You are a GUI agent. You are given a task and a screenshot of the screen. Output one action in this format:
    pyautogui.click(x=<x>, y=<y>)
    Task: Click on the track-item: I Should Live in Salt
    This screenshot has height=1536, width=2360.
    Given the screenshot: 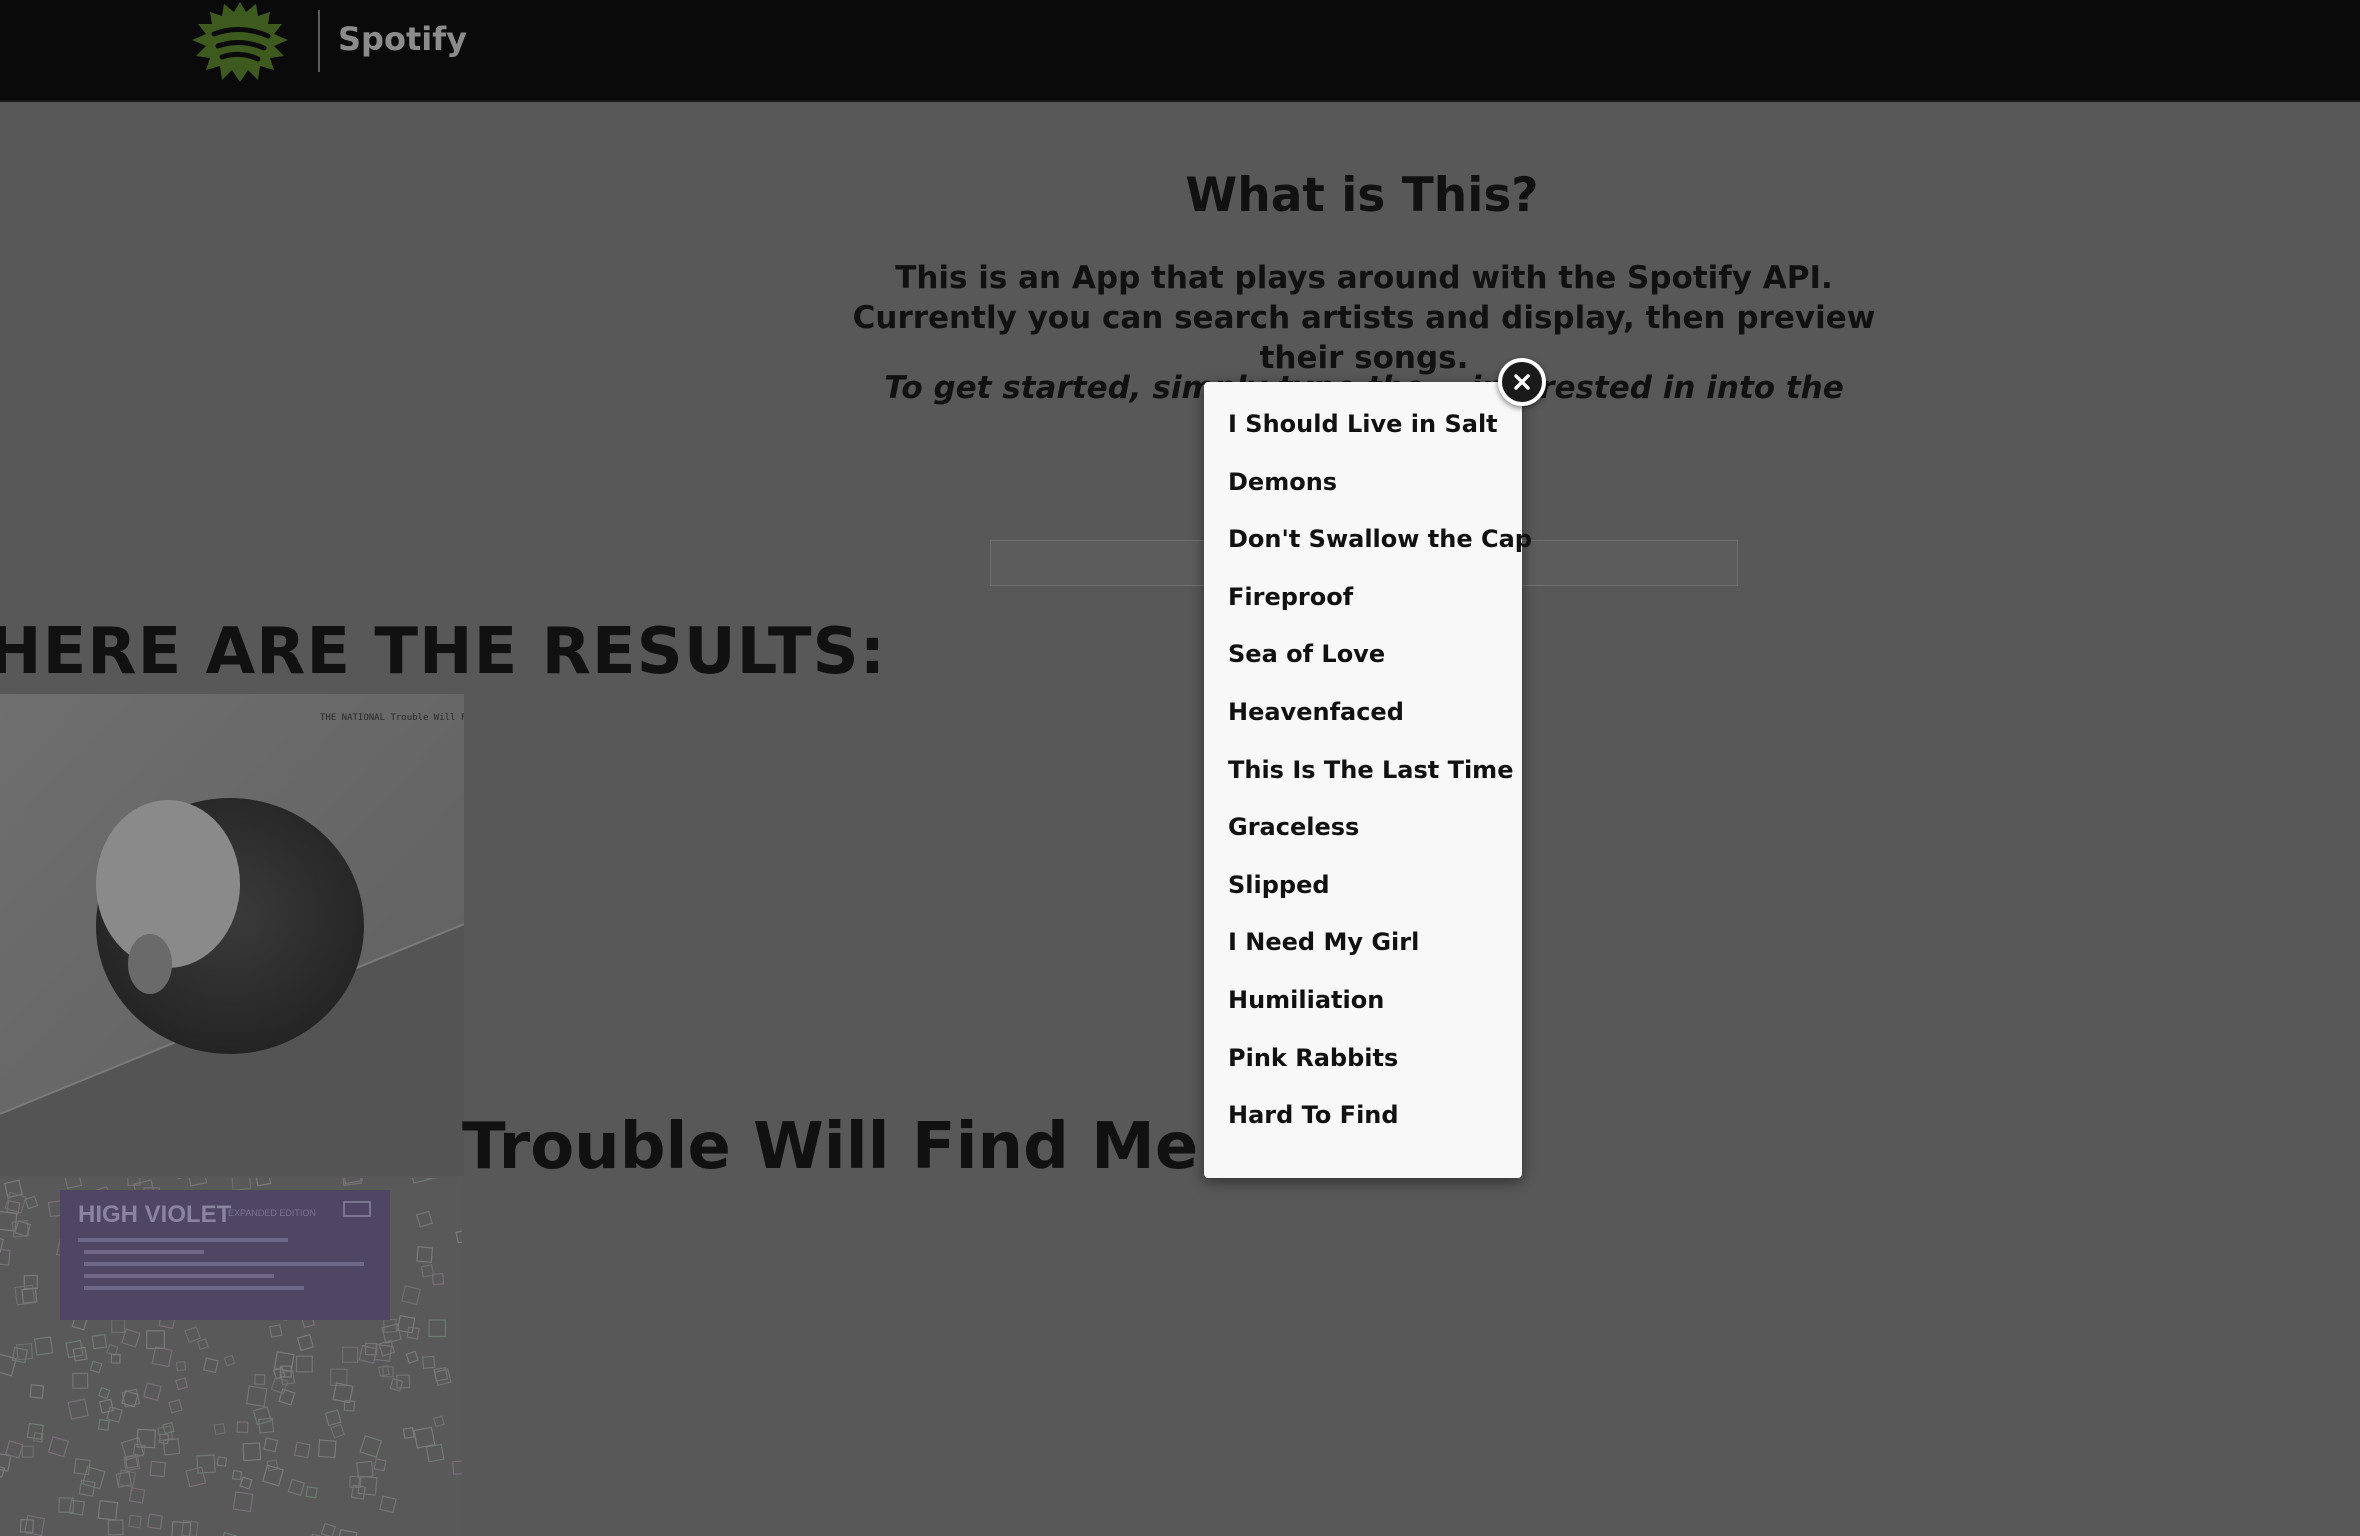 What is the action you would take?
    pyautogui.click(x=1375, y=433)
    